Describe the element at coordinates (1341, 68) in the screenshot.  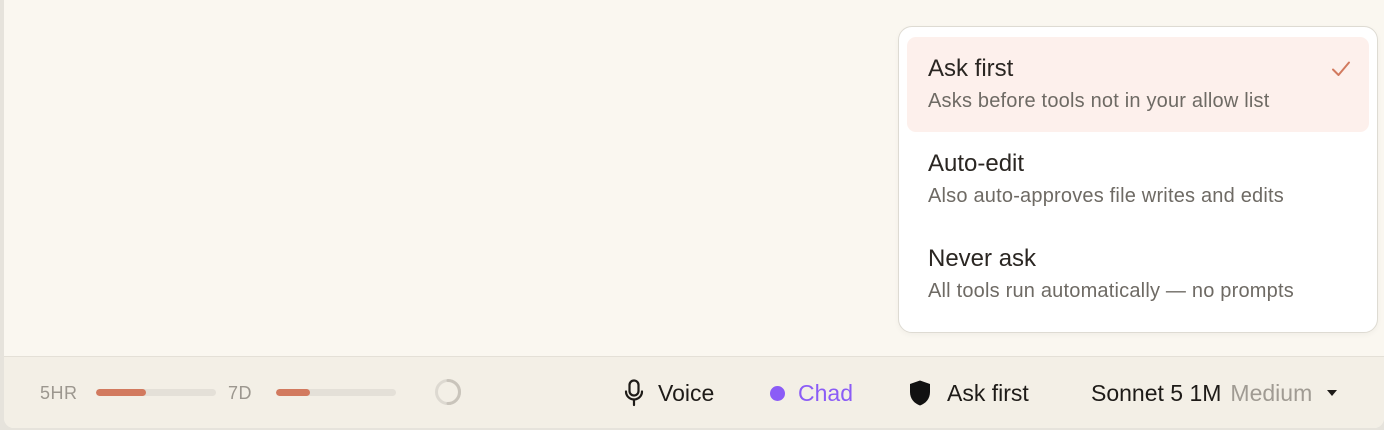
I see `checkmark-icon` at that location.